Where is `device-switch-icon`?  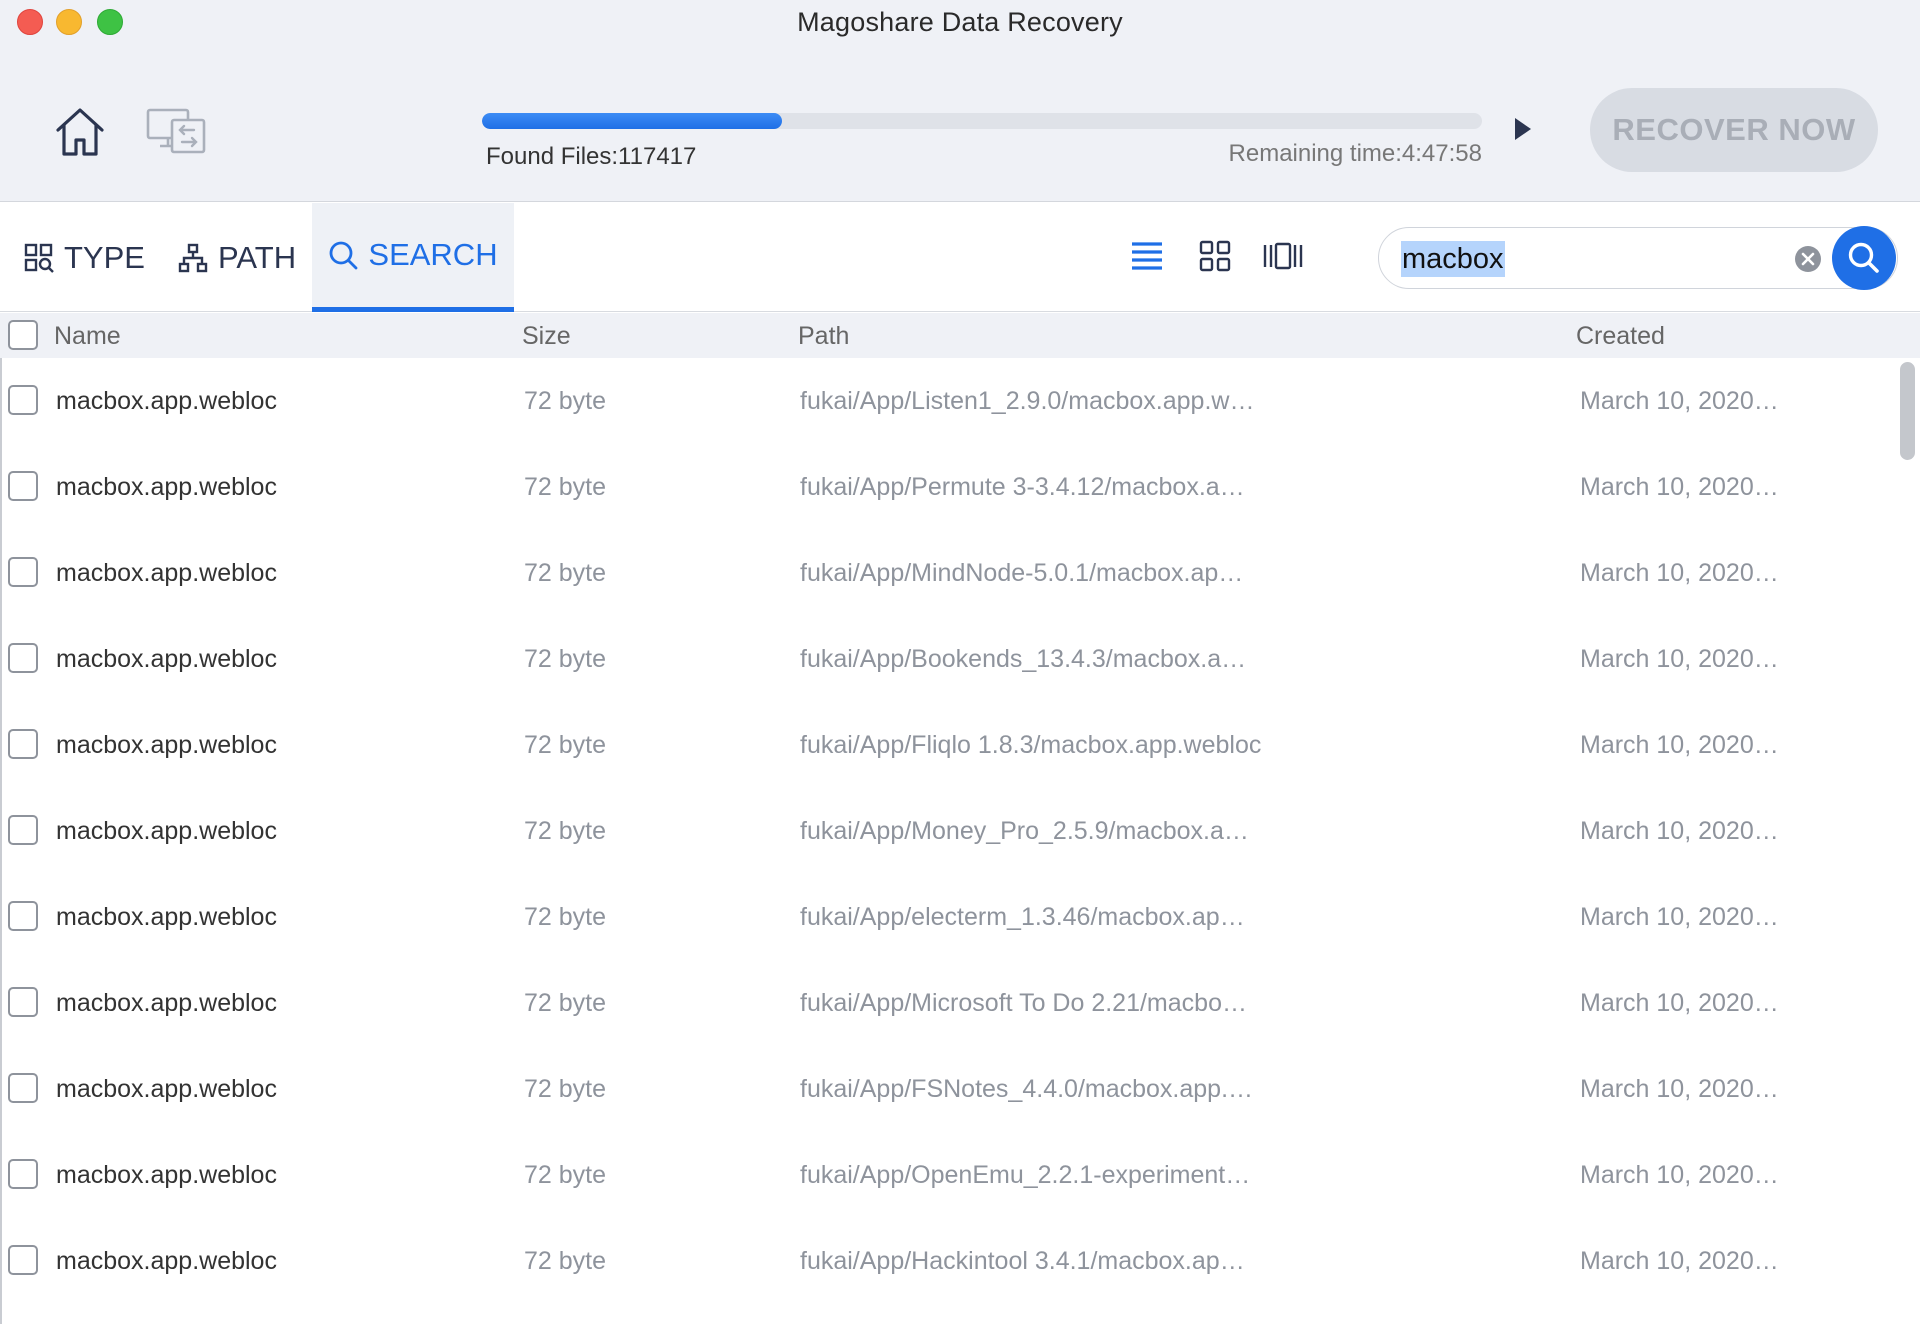 device-switch-icon is located at coordinates (176, 131).